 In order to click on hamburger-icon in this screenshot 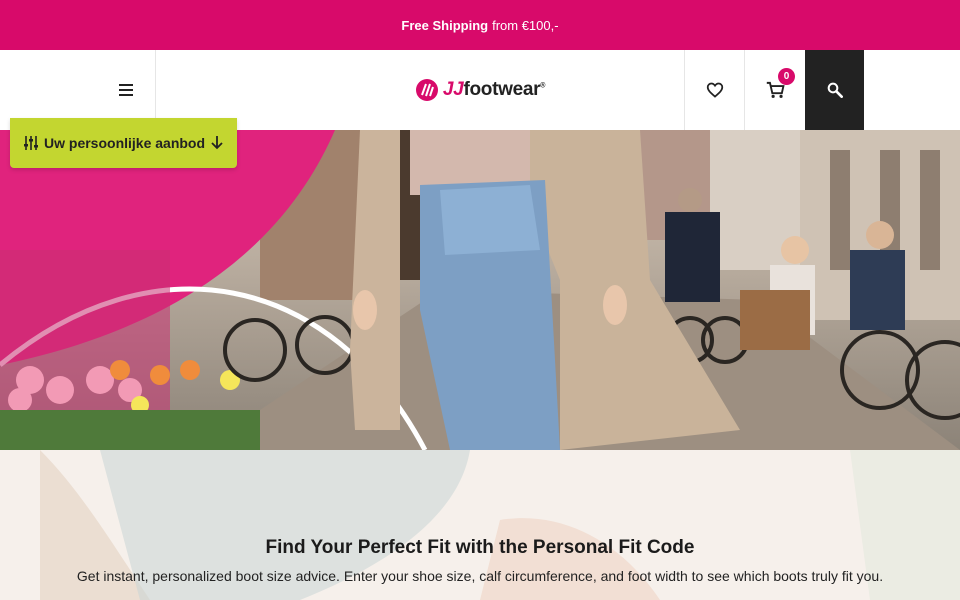, I will do `click(125, 90)`.